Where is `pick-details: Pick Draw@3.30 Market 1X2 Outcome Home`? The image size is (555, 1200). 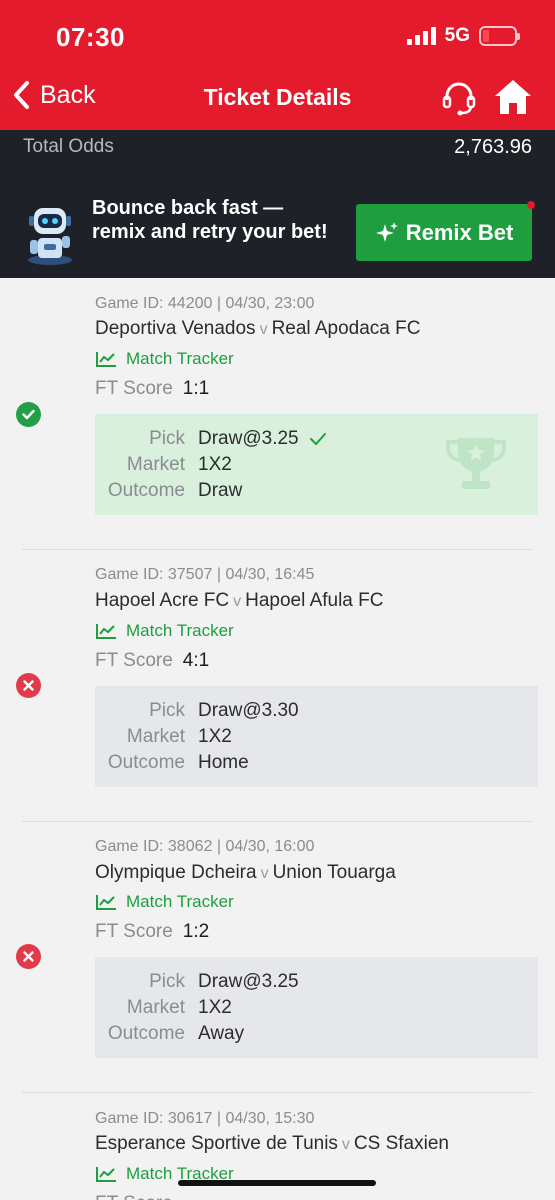 pick-details: Pick Draw@3.30 Market 1X2 Outcome Home is located at coordinates (316, 736).